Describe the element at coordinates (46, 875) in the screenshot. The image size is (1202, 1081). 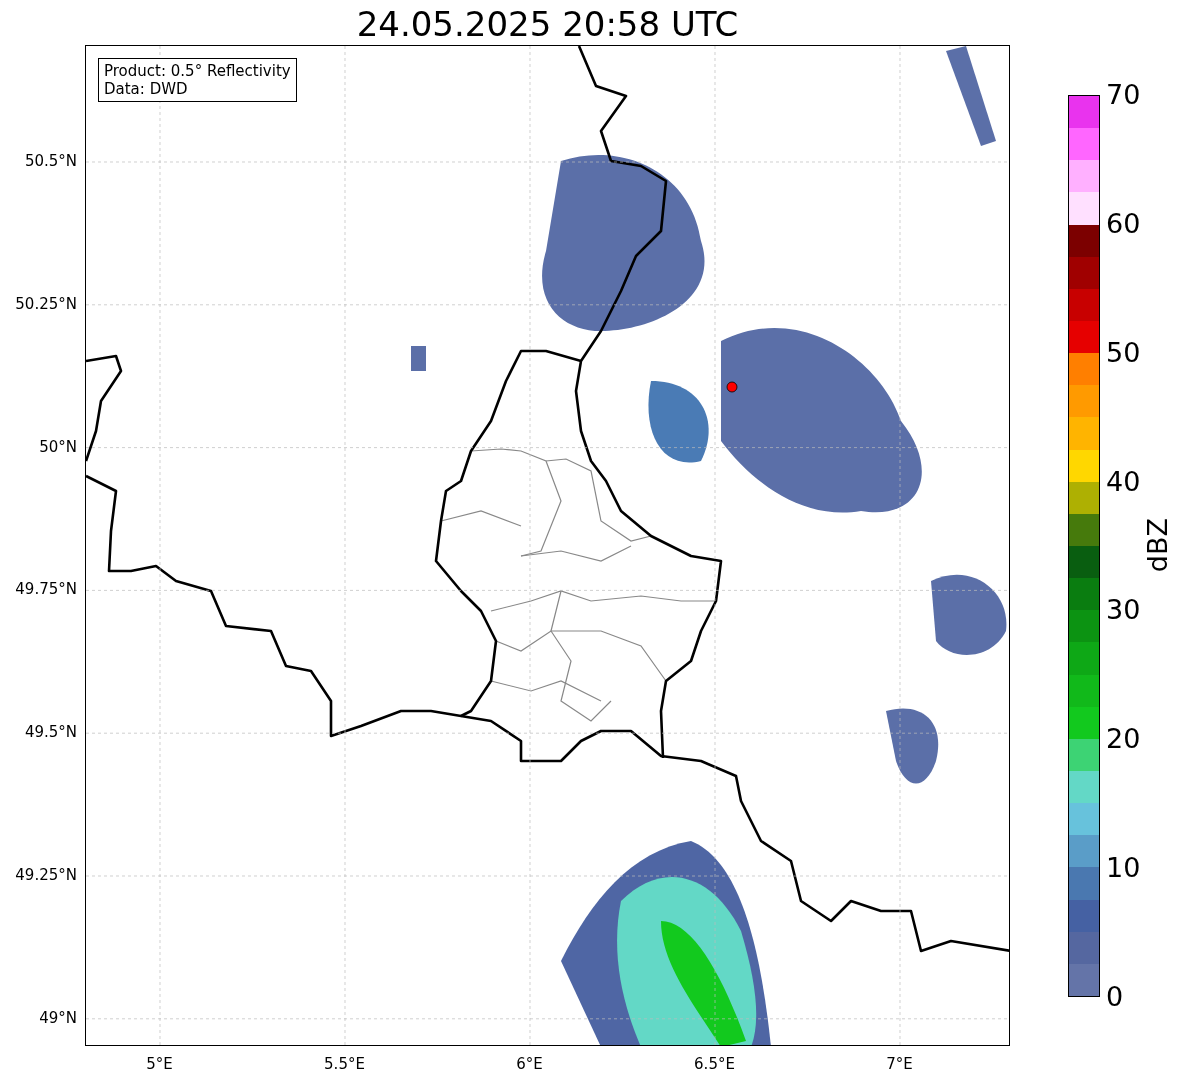
I see `latitude-label: 49.25°N` at that location.